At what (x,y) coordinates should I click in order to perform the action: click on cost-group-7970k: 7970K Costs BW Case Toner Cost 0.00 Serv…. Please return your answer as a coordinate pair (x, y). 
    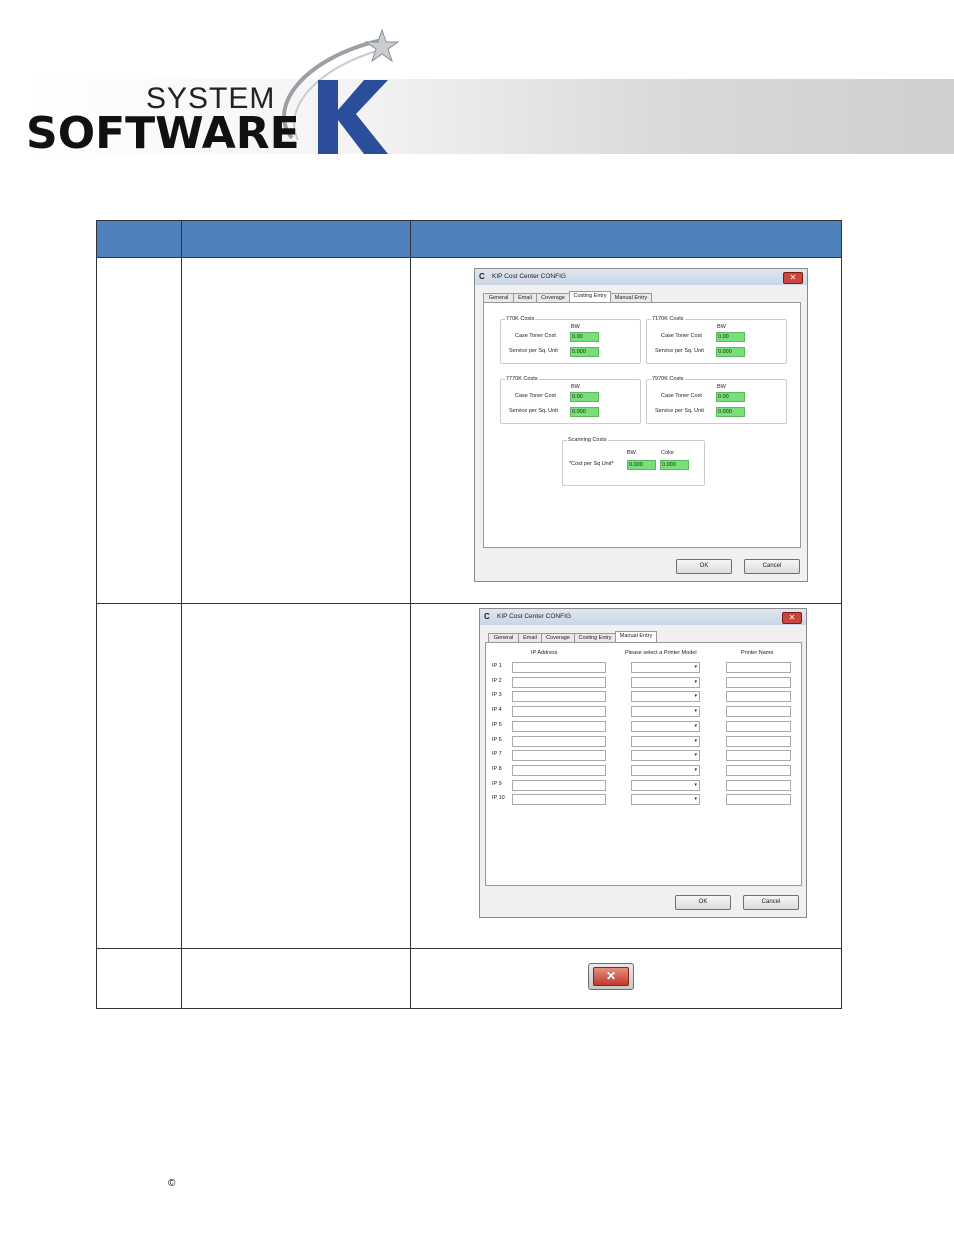
    Looking at the image, I should click on (716, 400).